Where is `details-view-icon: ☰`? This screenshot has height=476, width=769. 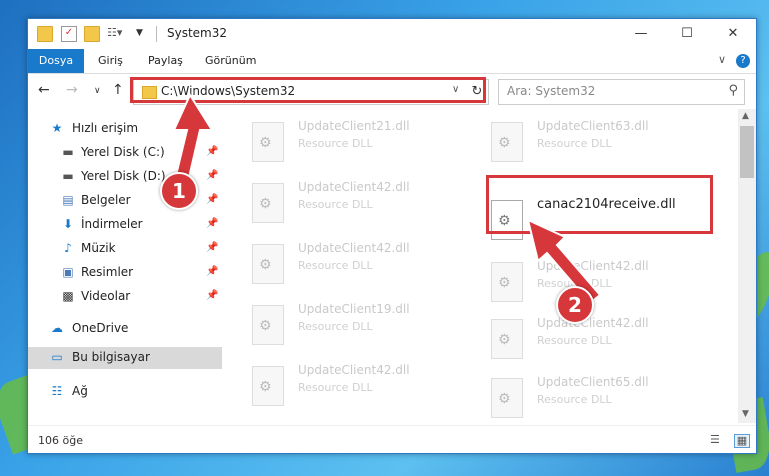 details-view-icon: ☰ is located at coordinates (717, 440).